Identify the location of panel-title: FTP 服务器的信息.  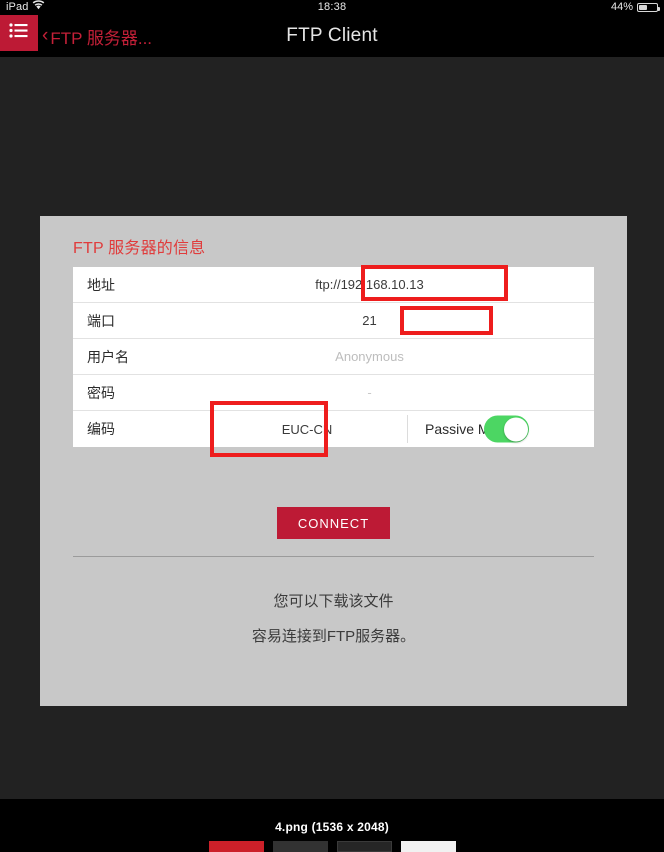
(139, 248).